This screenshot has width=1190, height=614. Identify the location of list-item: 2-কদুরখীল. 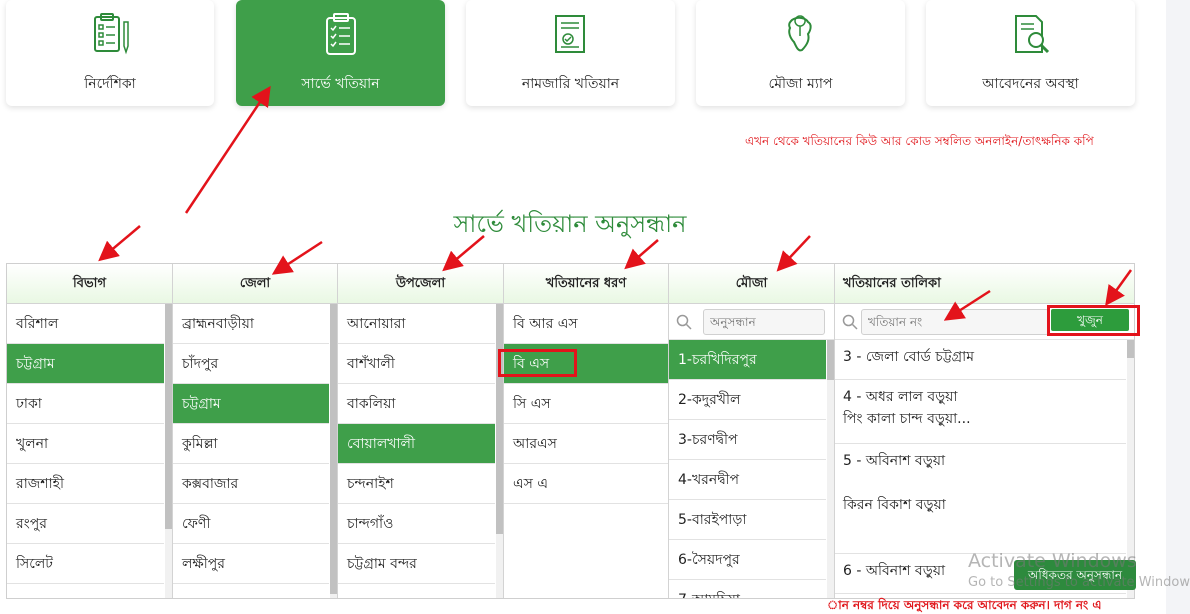
(747, 400).